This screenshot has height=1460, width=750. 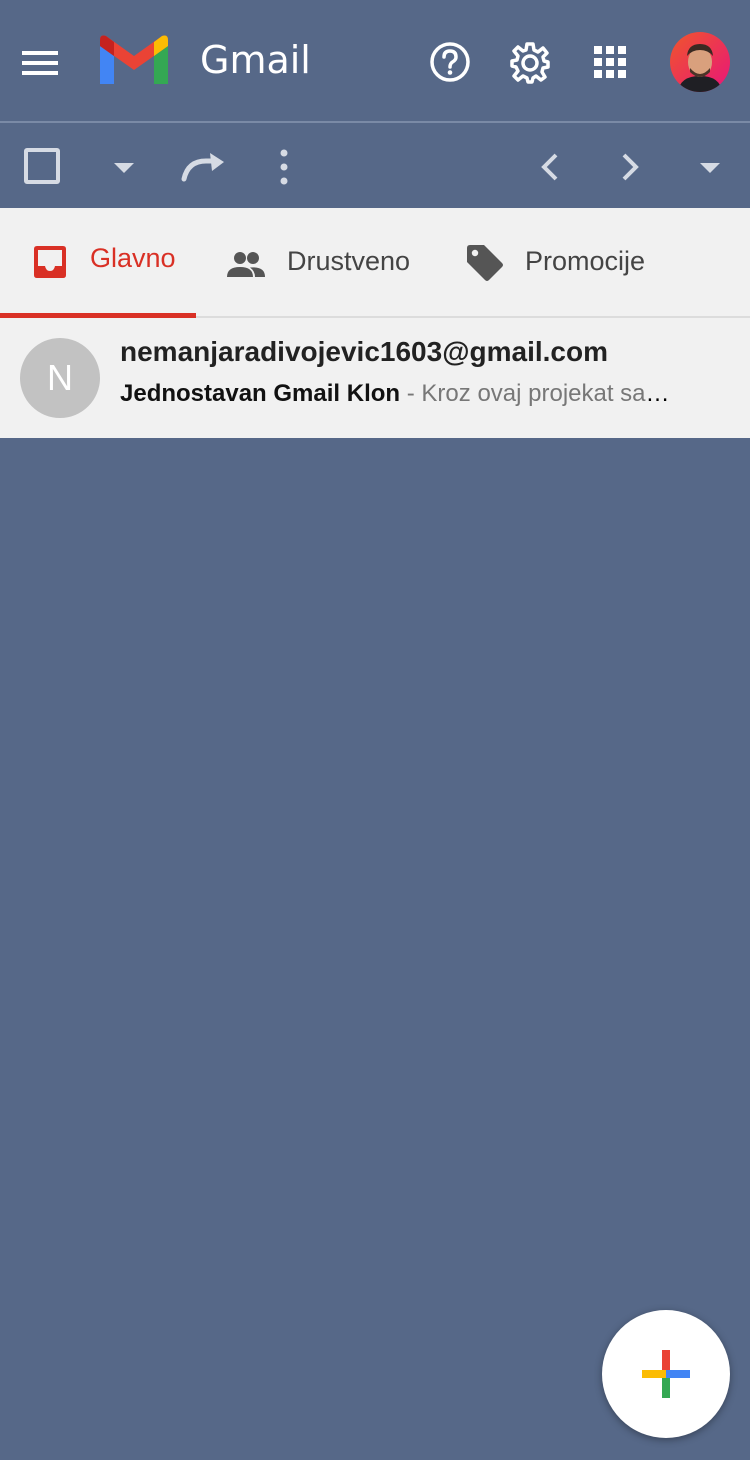 What do you see at coordinates (246, 264) in the screenshot?
I see `people-icon` at bounding box center [246, 264].